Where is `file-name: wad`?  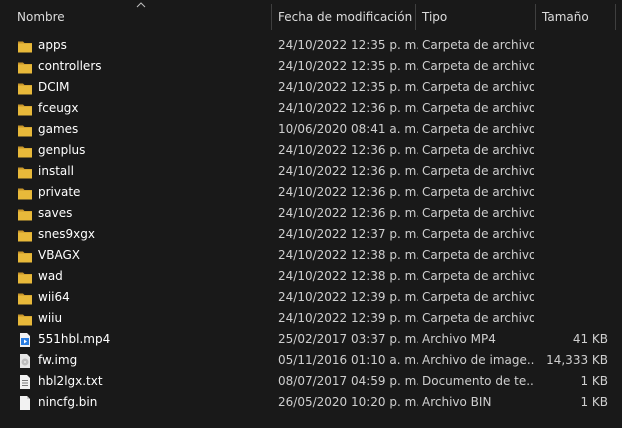
file-name: wad is located at coordinates (50, 276).